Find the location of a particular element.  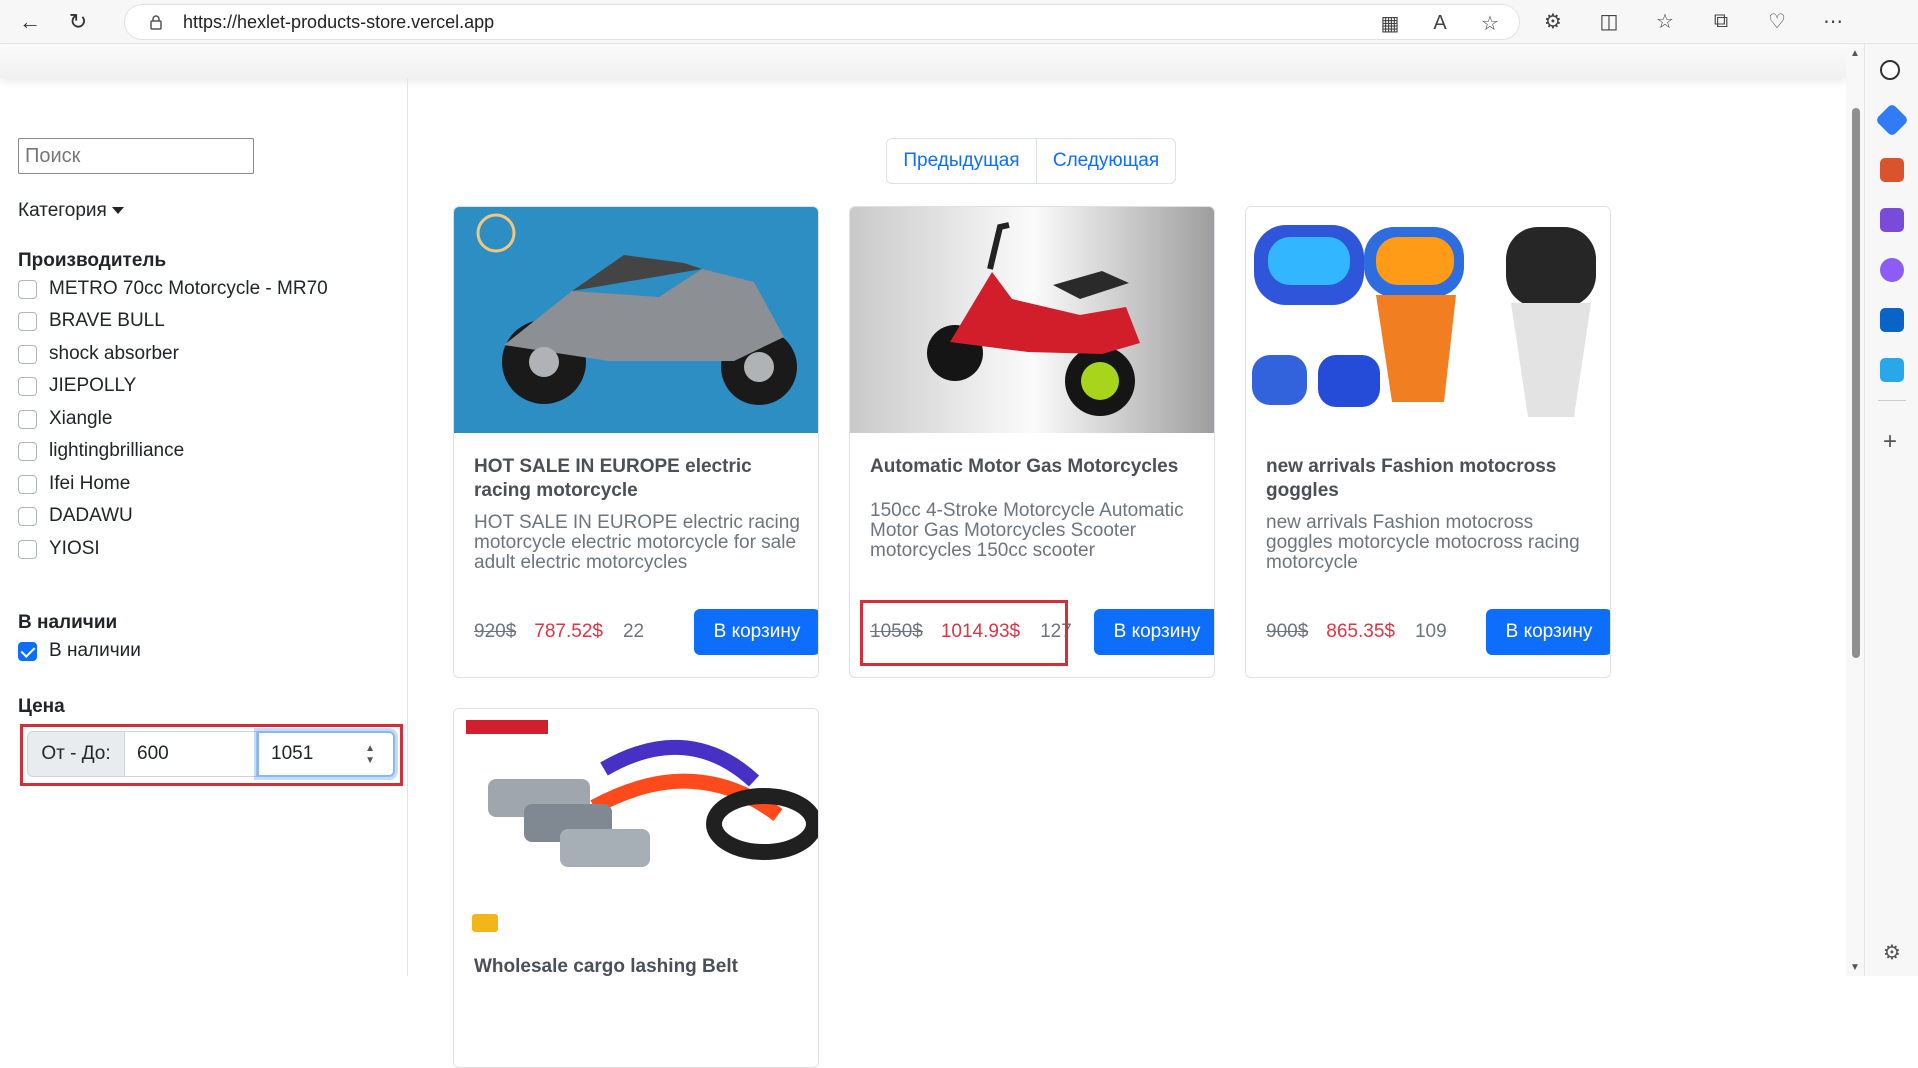

product-image-red-scooter is located at coordinates (1032, 320).